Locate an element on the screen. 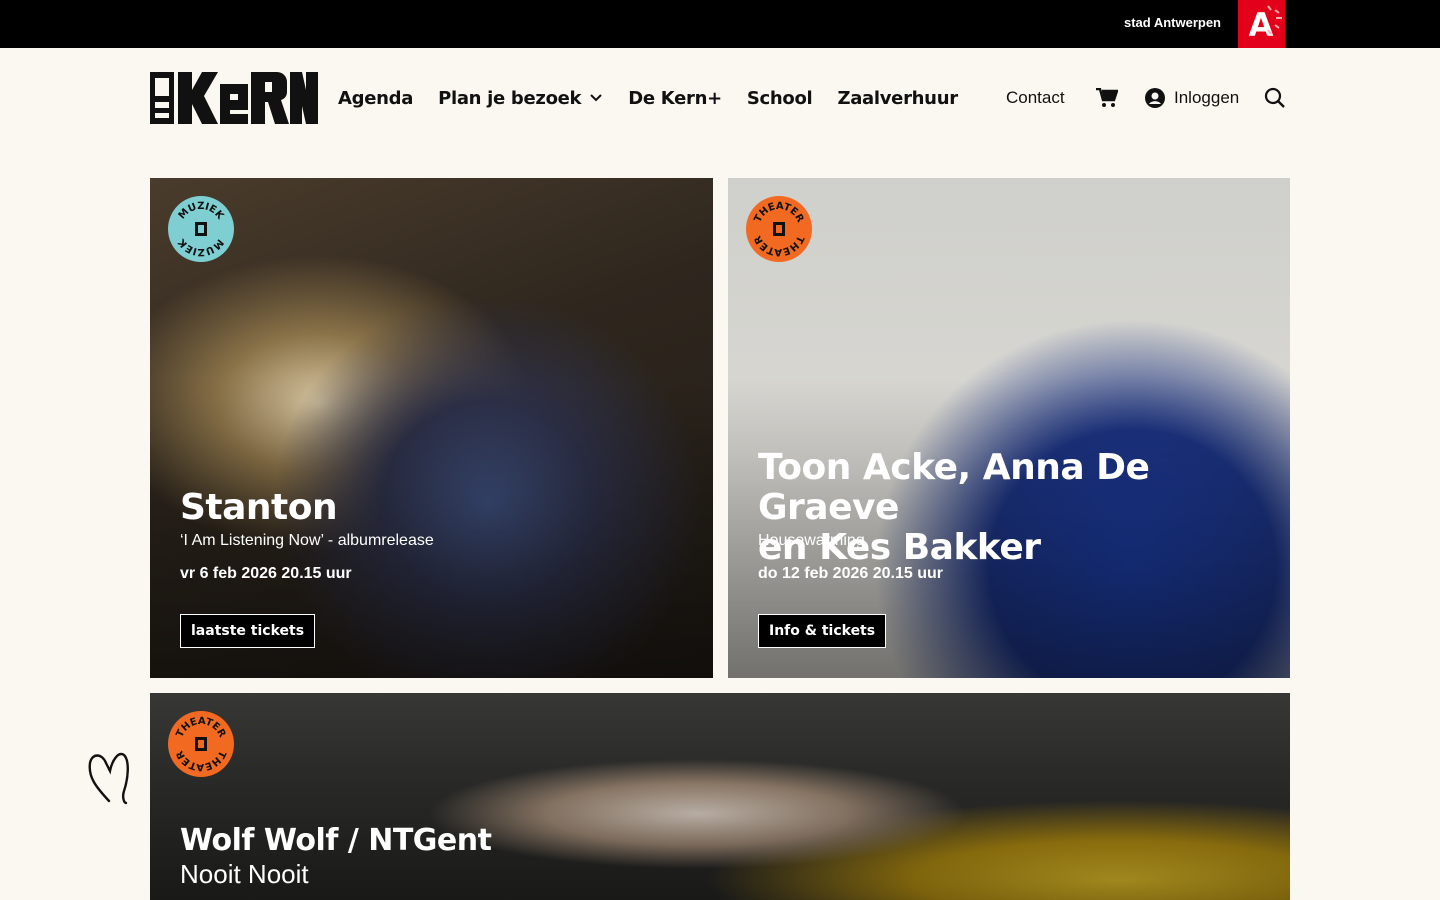  muziek-badge-icon: MUZIEK MUZIEK is located at coordinates (201, 229).